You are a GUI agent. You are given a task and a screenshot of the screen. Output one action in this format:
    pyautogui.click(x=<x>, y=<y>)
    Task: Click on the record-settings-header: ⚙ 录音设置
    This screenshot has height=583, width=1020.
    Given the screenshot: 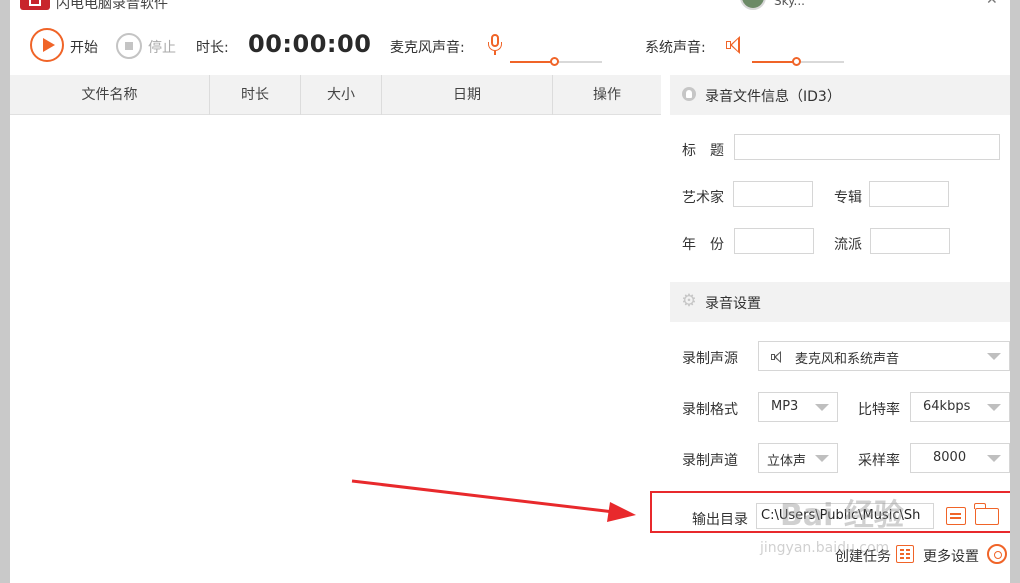 What is the action you would take?
    pyautogui.click(x=840, y=302)
    